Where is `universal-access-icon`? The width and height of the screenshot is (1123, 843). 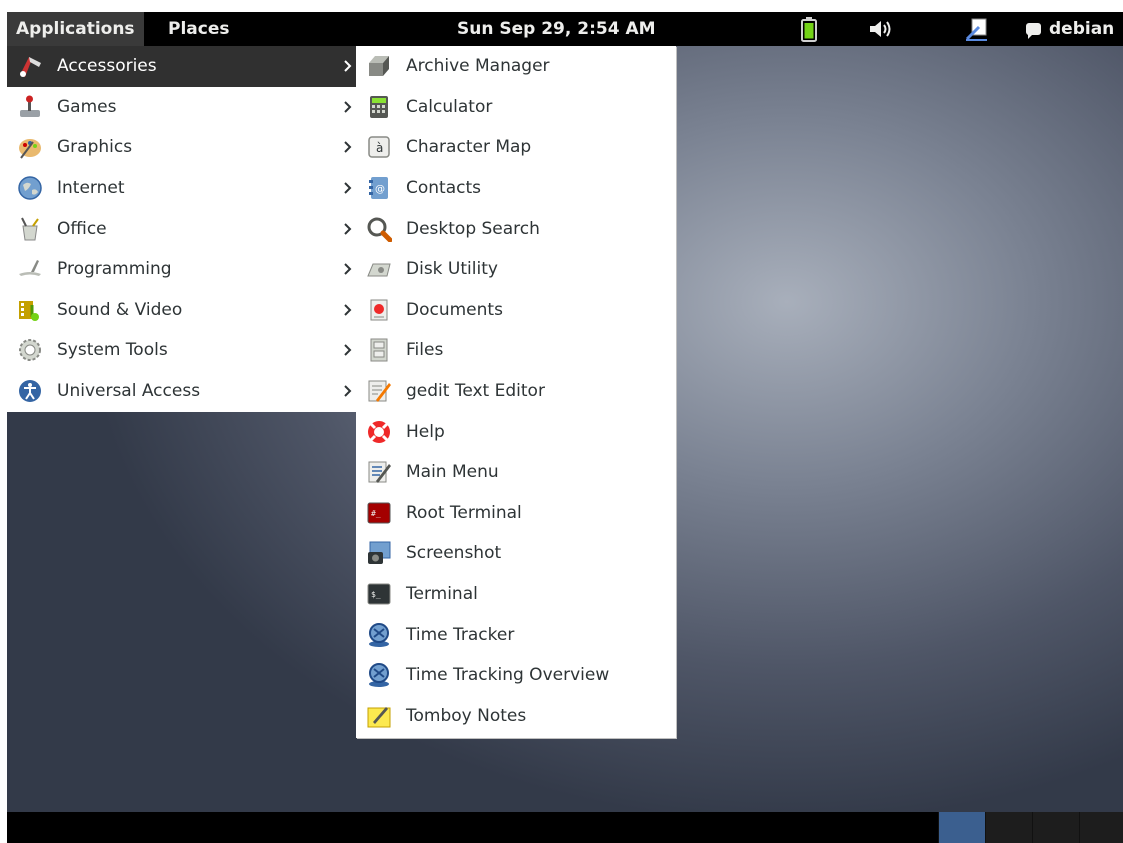
universal-access-icon is located at coordinates (30, 391).